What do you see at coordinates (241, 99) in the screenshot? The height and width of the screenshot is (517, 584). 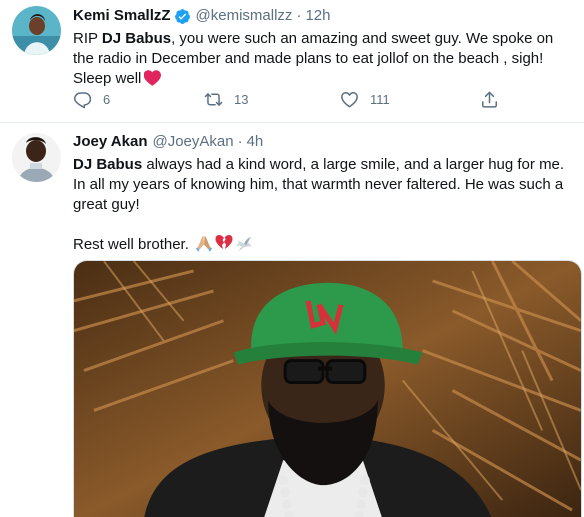 I see `retweet-count: 13` at bounding box center [241, 99].